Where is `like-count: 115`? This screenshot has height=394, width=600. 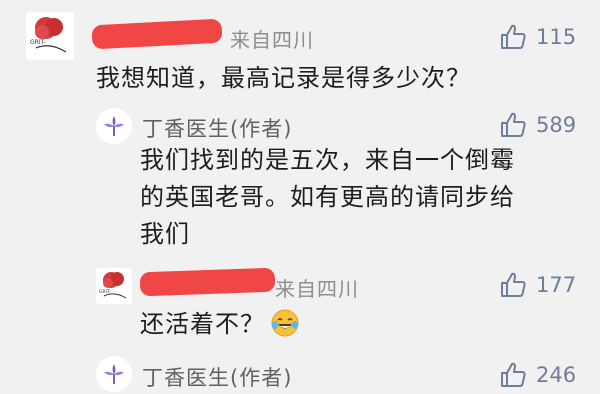 like-count: 115 is located at coordinates (556, 37).